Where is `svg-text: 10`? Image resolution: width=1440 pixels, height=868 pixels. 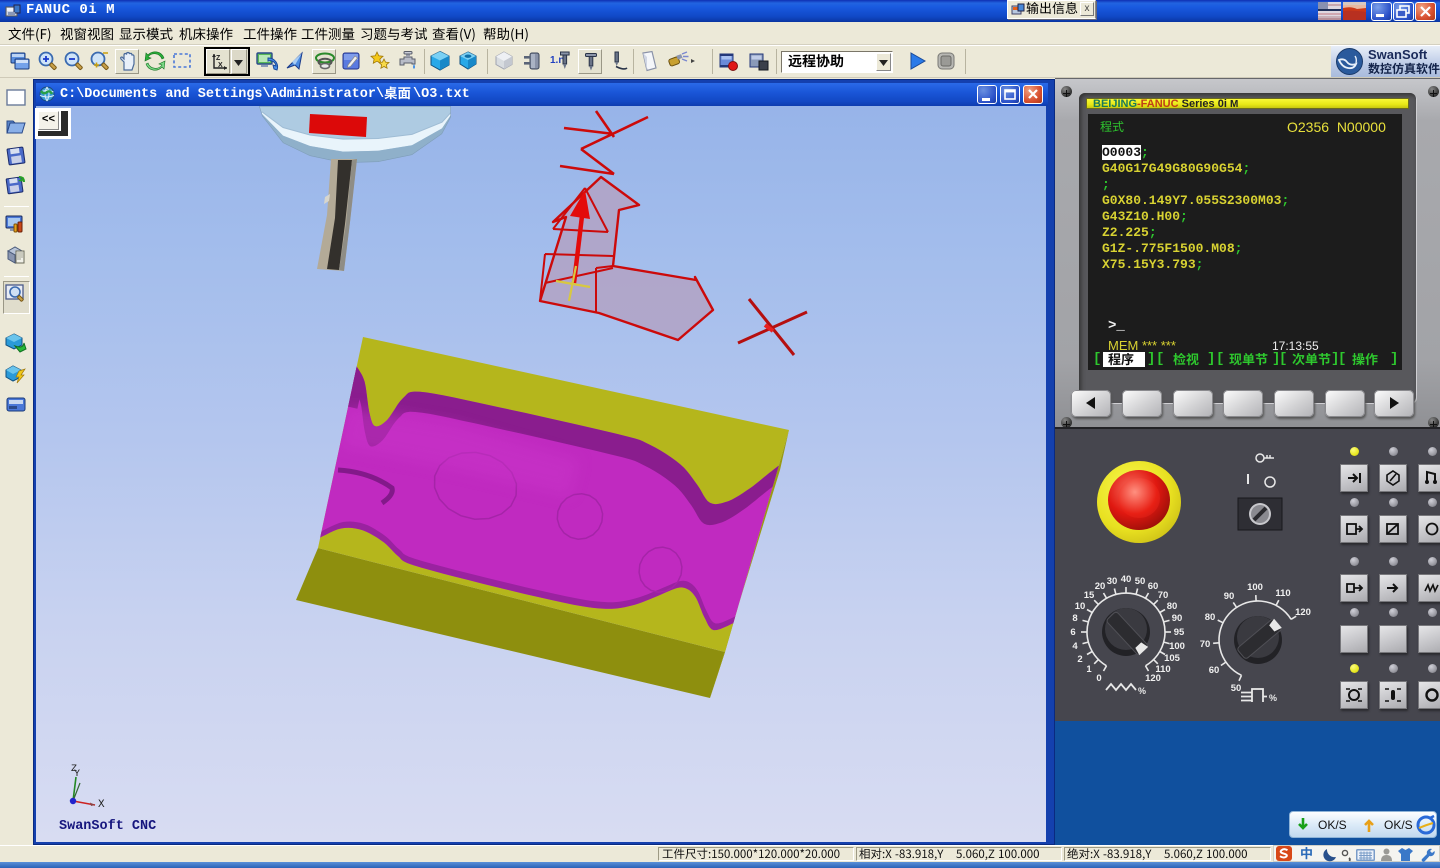 svg-text: 10 is located at coordinates (1080, 606).